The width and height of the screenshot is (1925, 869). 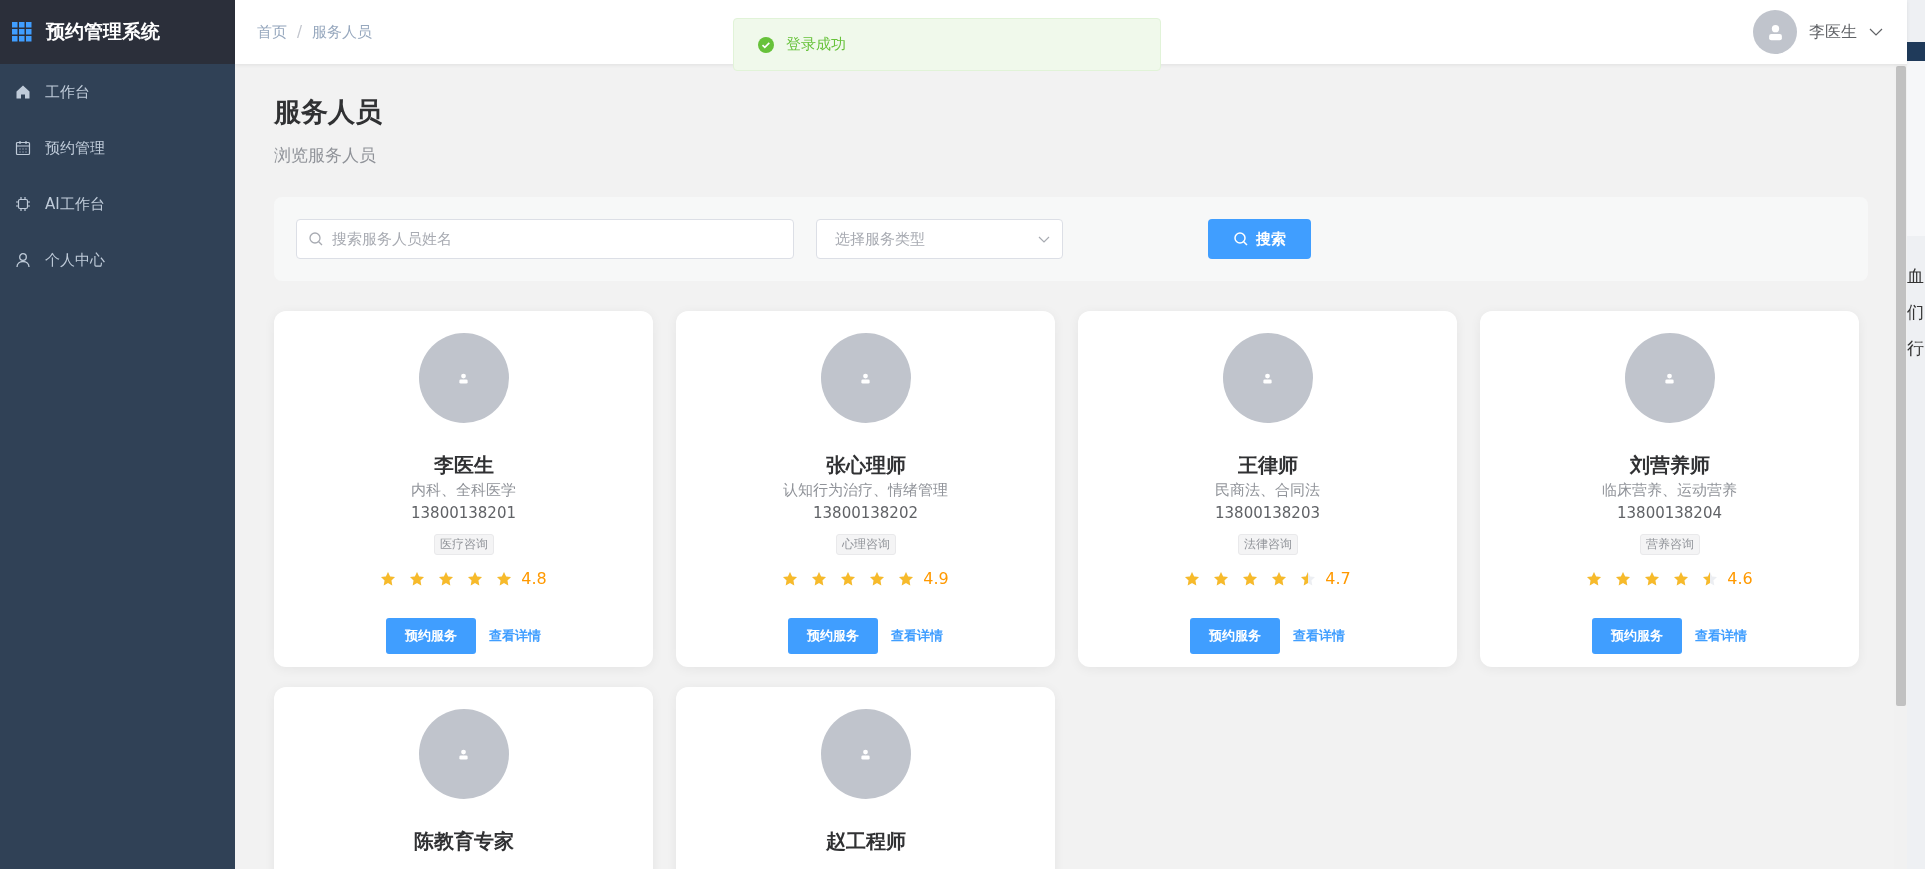 I want to click on rating-value: 4.7, so click(x=1338, y=578).